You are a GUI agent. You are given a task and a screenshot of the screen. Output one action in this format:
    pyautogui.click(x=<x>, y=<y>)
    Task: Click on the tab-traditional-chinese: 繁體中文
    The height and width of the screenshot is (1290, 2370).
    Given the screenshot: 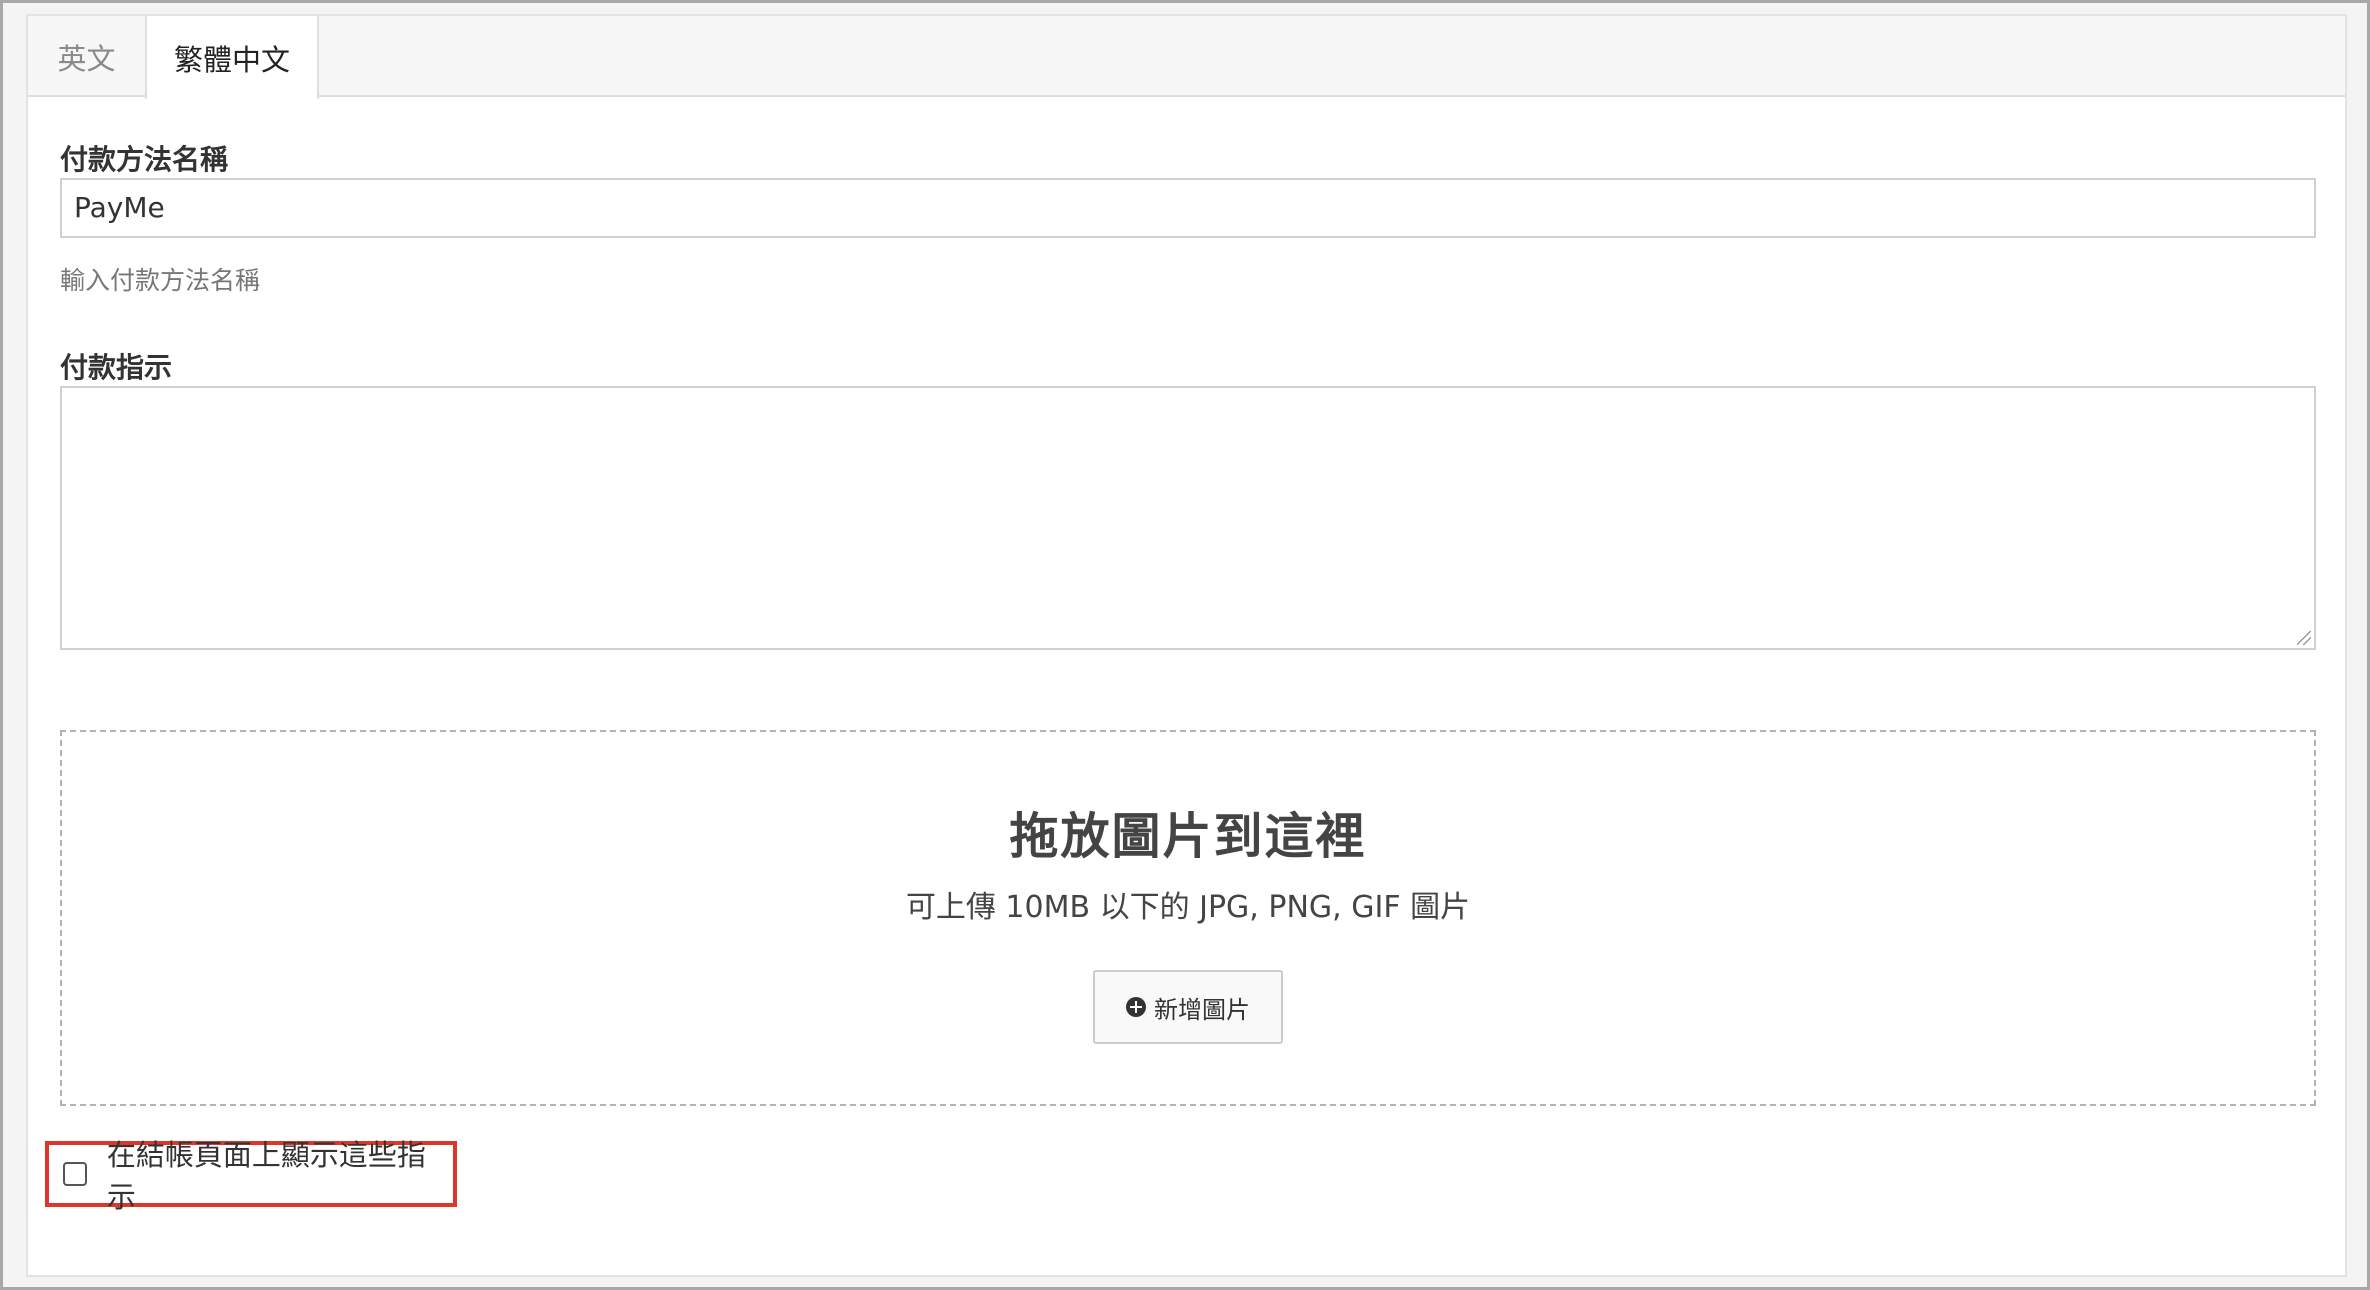 What is the action you would take?
    pyautogui.click(x=232, y=57)
    